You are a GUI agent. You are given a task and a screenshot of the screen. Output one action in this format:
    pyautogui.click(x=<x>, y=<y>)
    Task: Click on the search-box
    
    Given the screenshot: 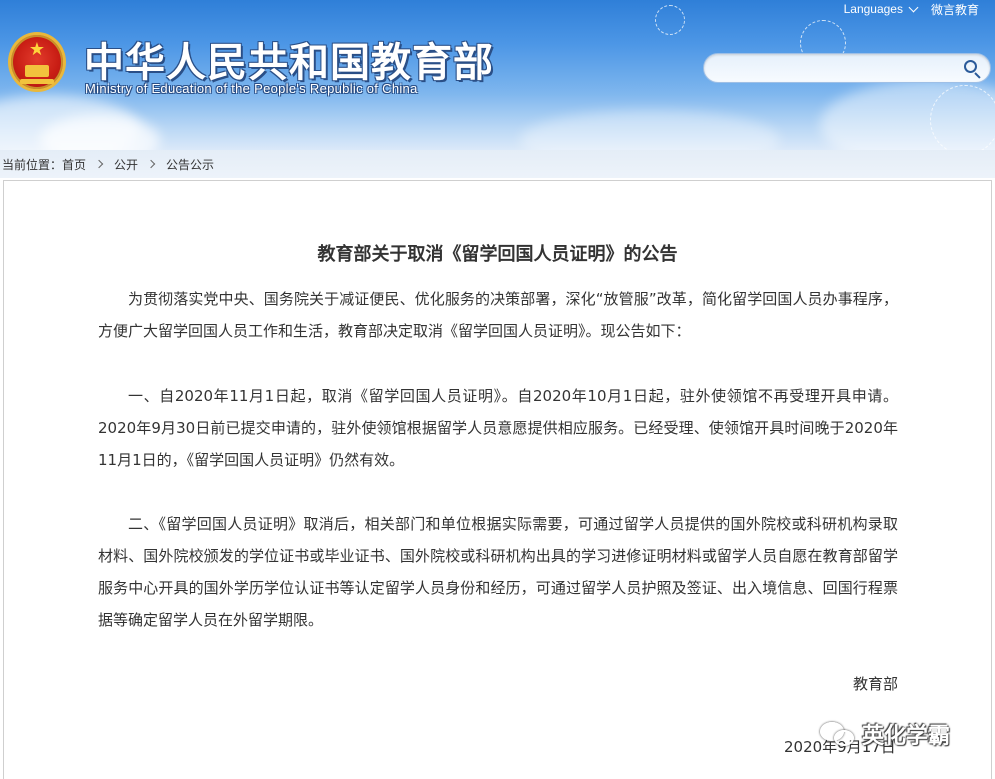 What is the action you would take?
    pyautogui.click(x=847, y=68)
    